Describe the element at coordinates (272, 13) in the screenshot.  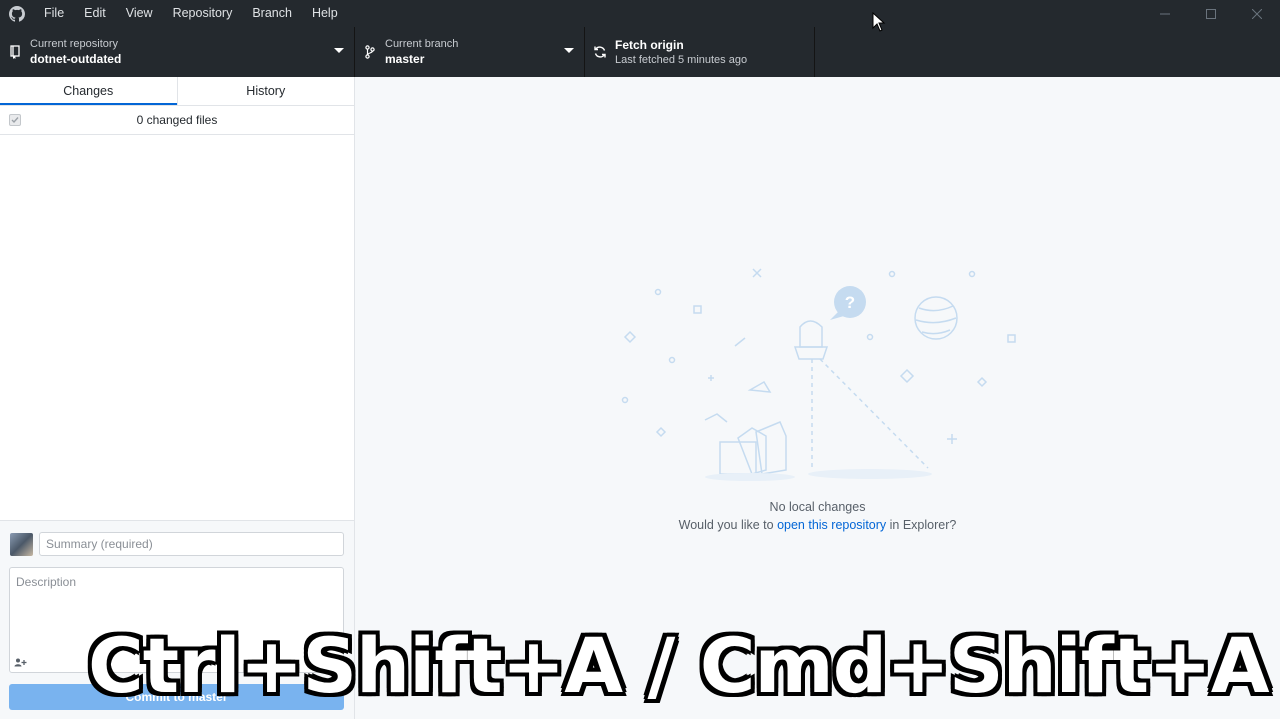
I see `menu-branch: Branch` at that location.